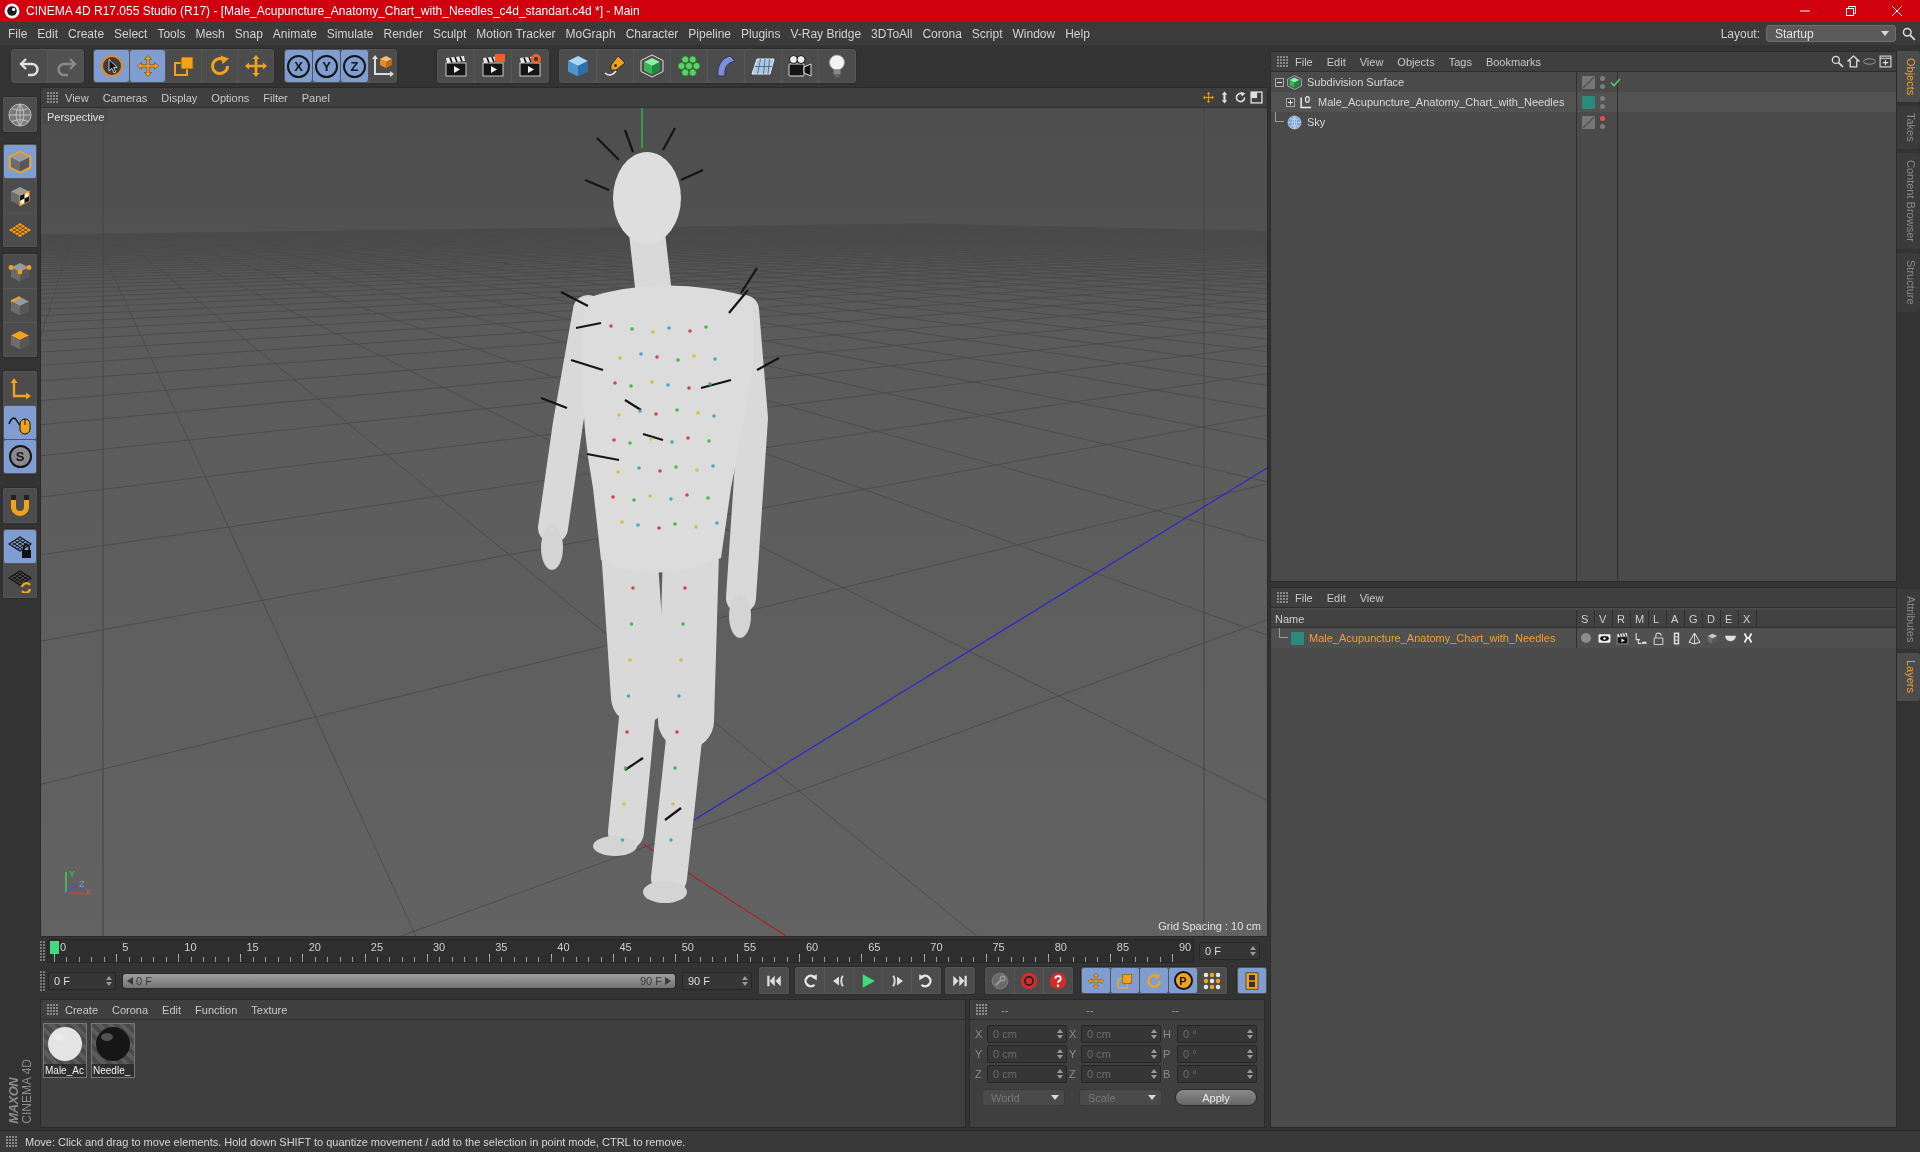 The image size is (1920, 1152). I want to click on planar-workplane-button, so click(20, 580).